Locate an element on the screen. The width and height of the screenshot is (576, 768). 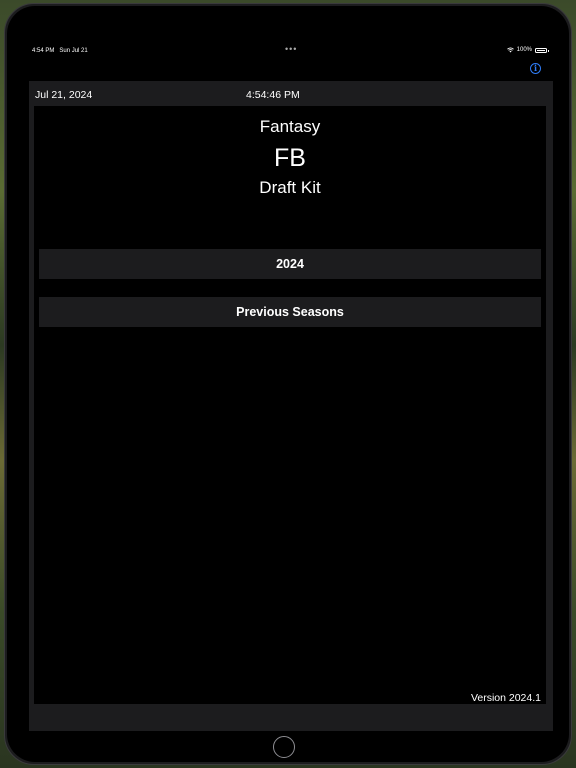
title-draft-kit: Draft Kit is located at coordinates (290, 187).